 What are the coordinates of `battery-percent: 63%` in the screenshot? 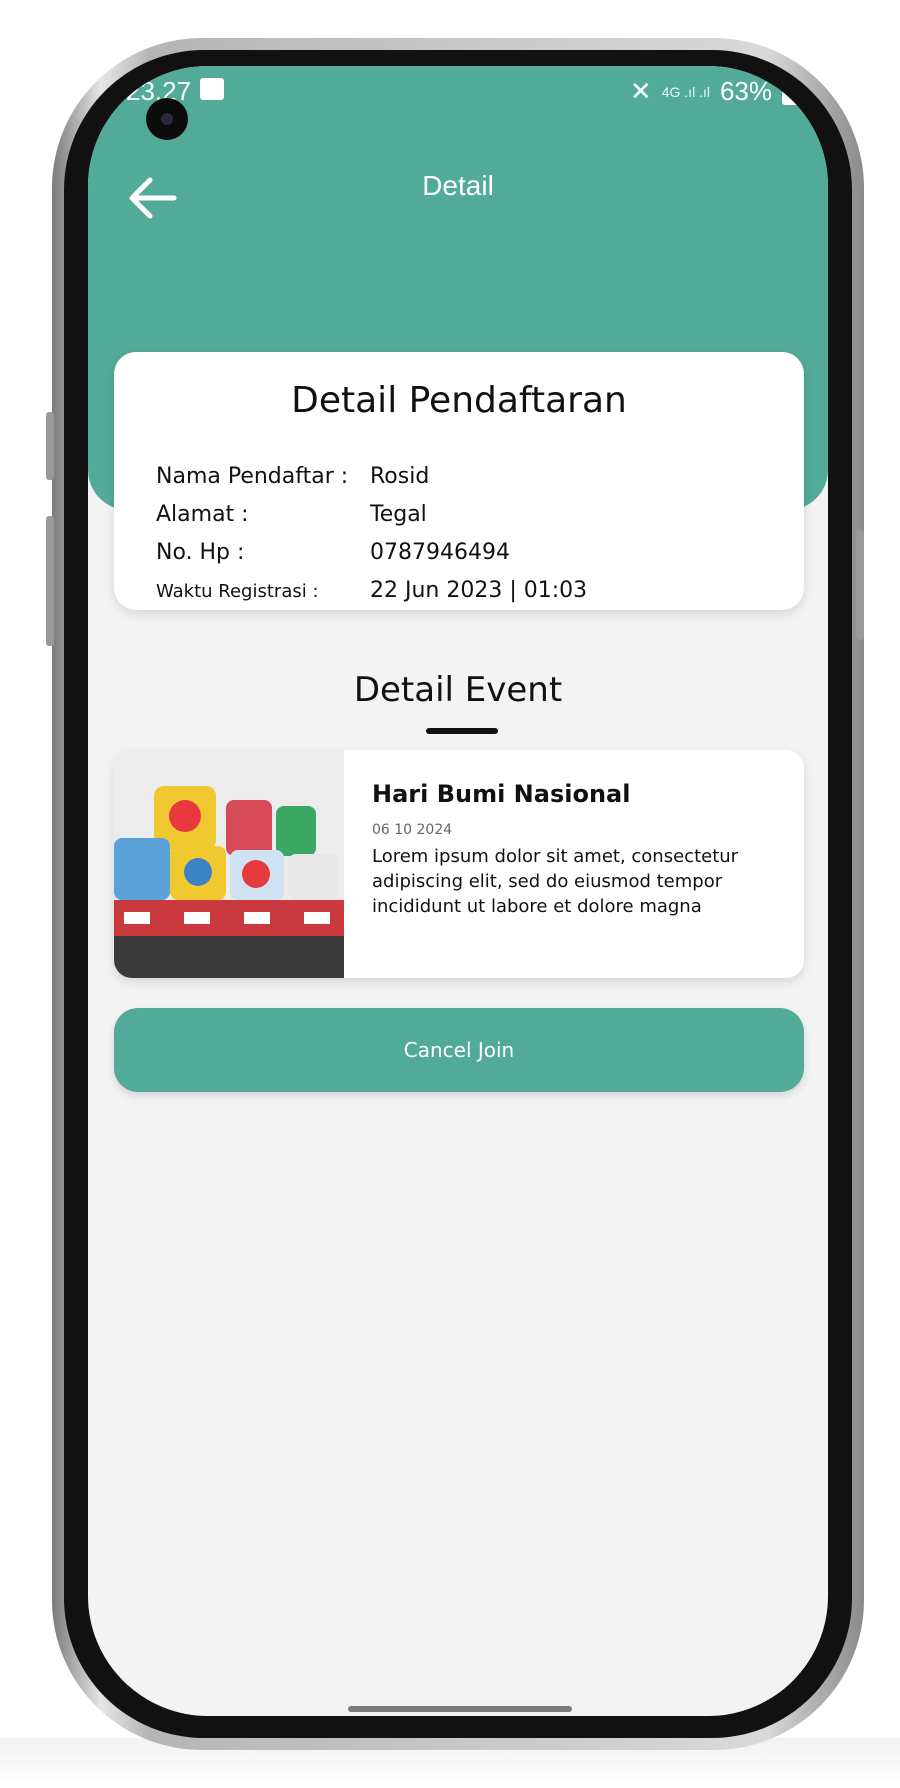 It's located at (745, 91).